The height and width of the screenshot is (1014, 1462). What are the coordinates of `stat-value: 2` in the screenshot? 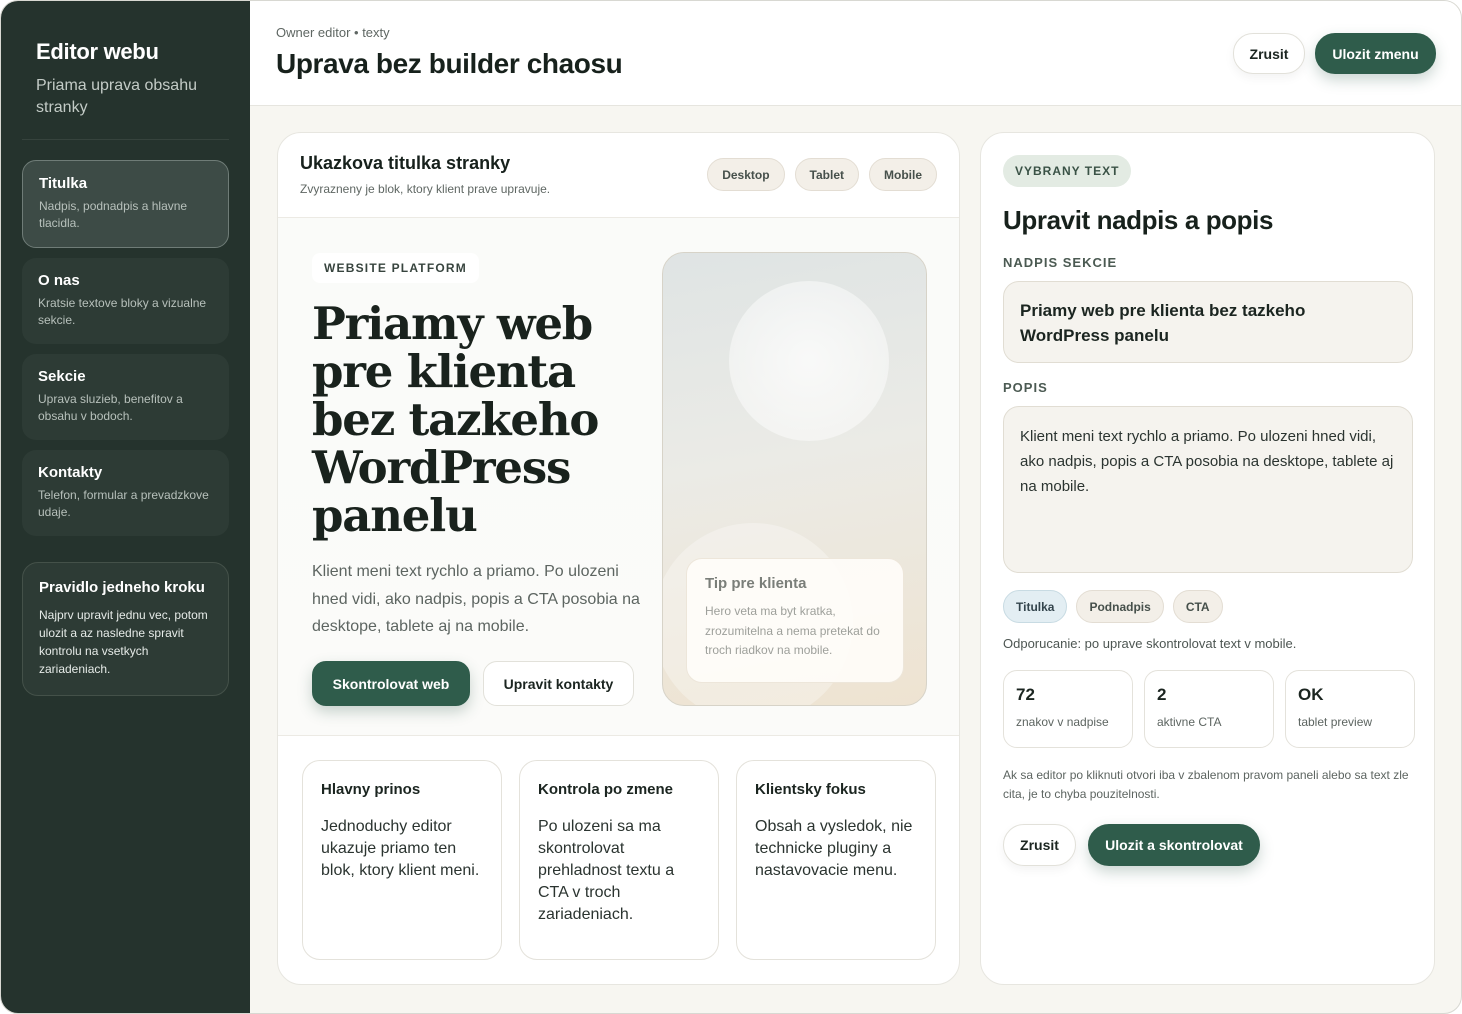 It's located at (1162, 694).